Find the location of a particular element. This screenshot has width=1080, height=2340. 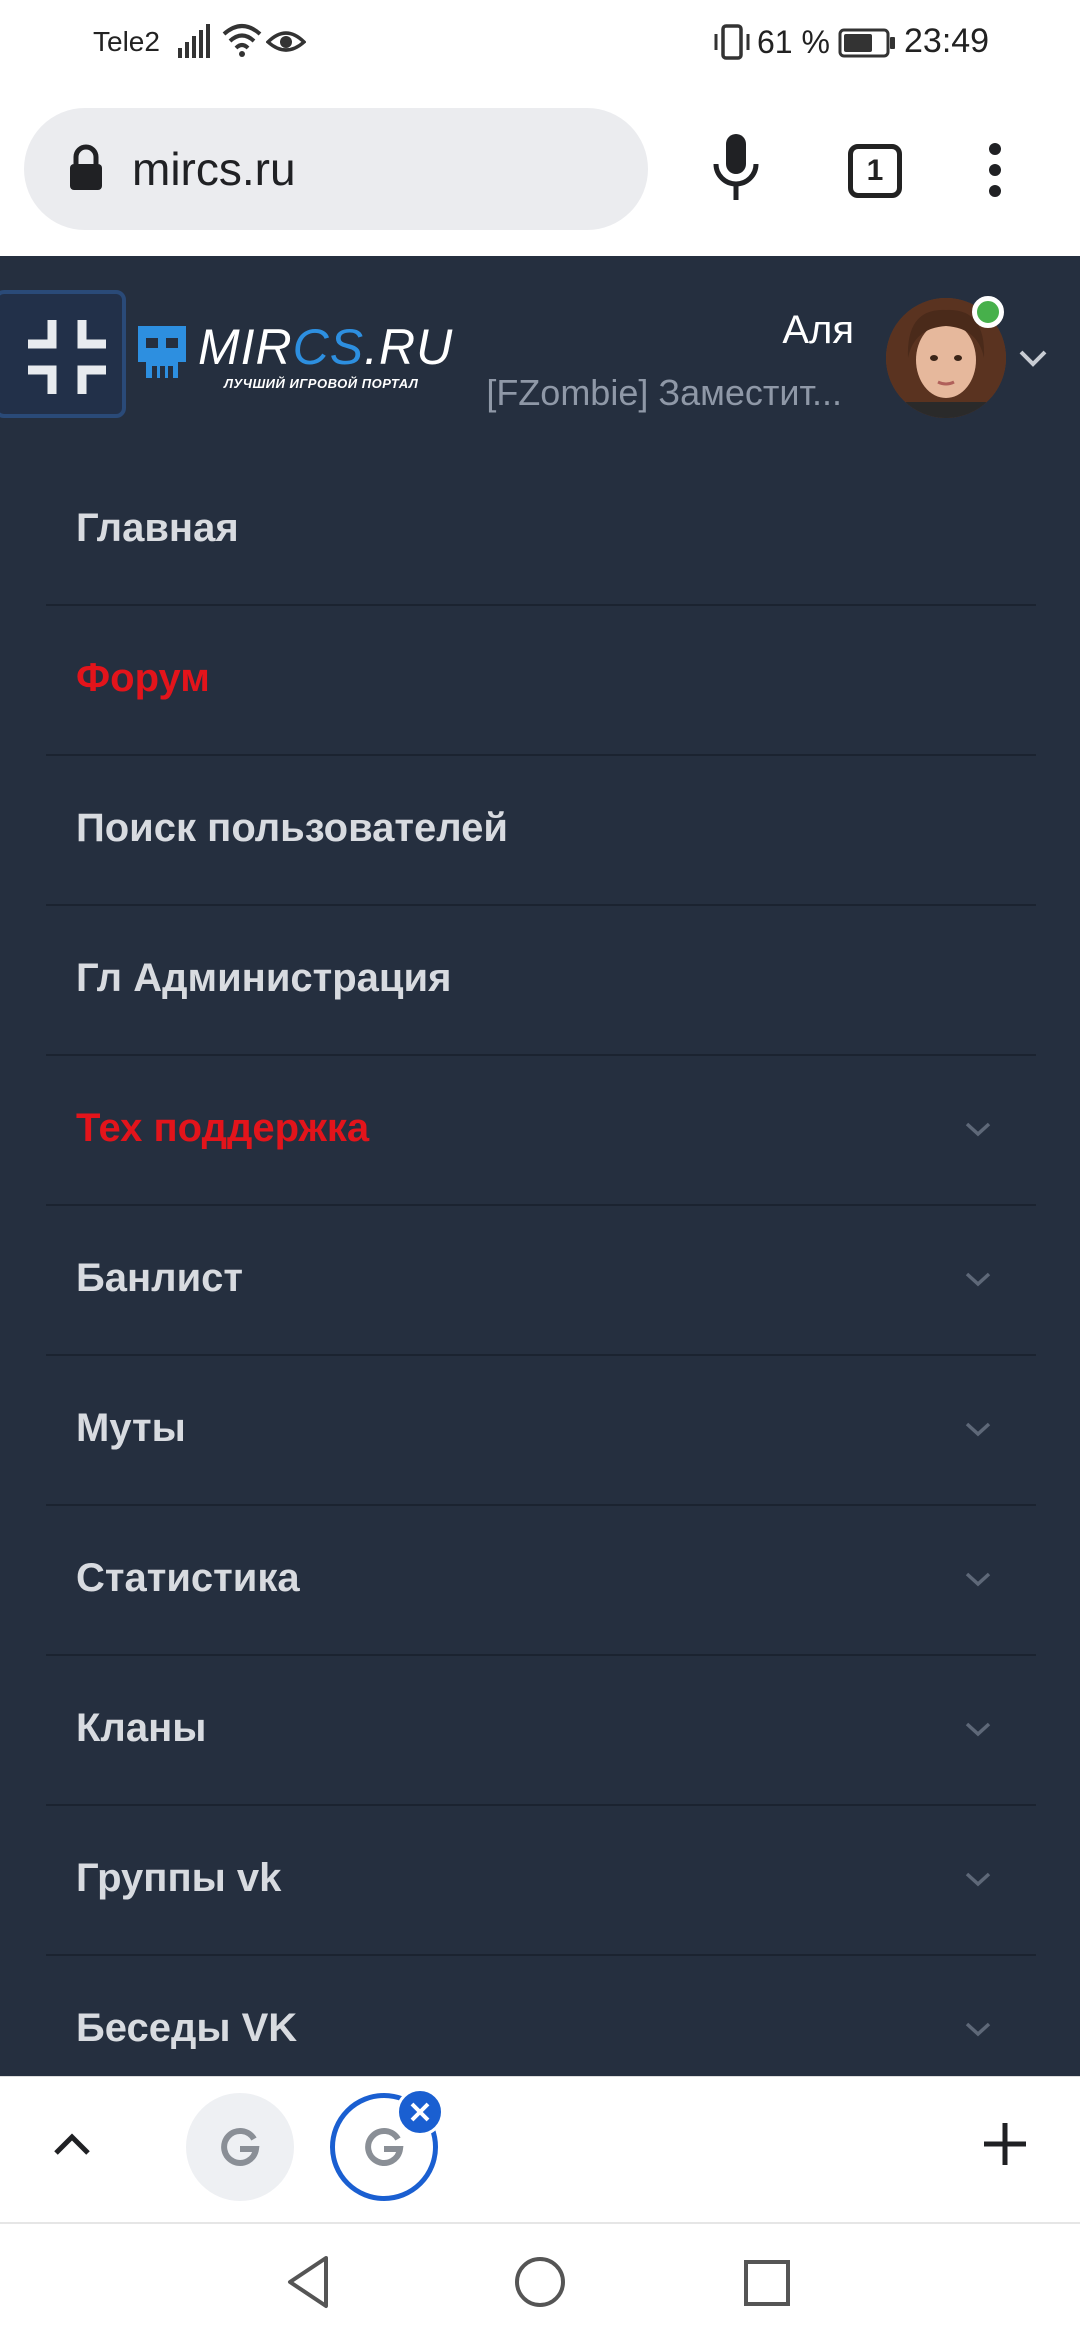

new-tab-plus-icon is located at coordinates (1005, 2144).